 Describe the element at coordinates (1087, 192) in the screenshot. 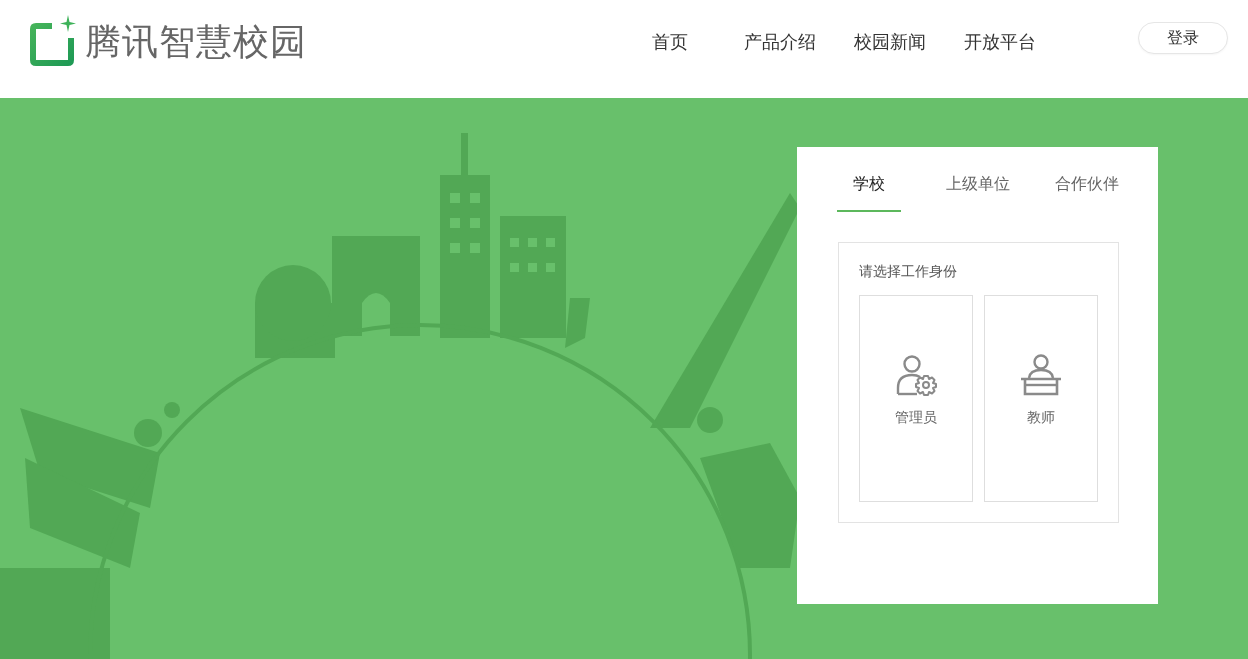

I see `panel-tab: 合作伙伴` at that location.